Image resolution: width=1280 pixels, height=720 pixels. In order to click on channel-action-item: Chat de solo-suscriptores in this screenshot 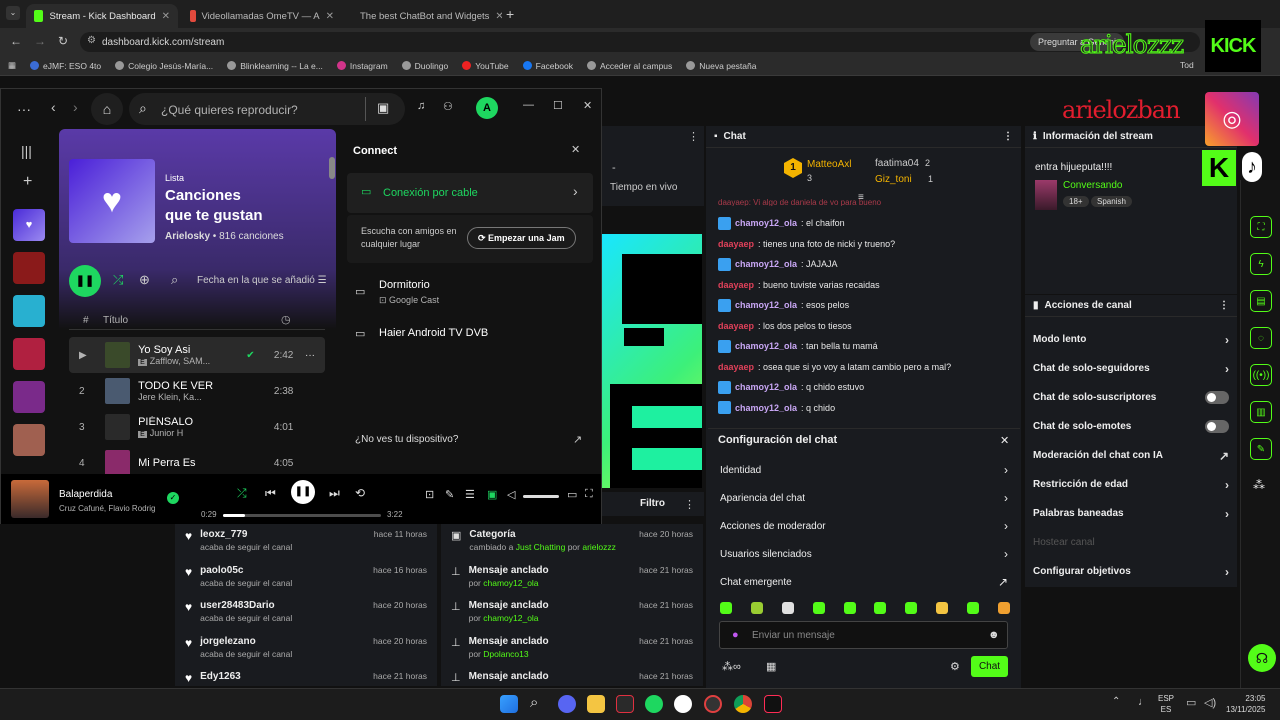, I will do `click(1131, 397)`.